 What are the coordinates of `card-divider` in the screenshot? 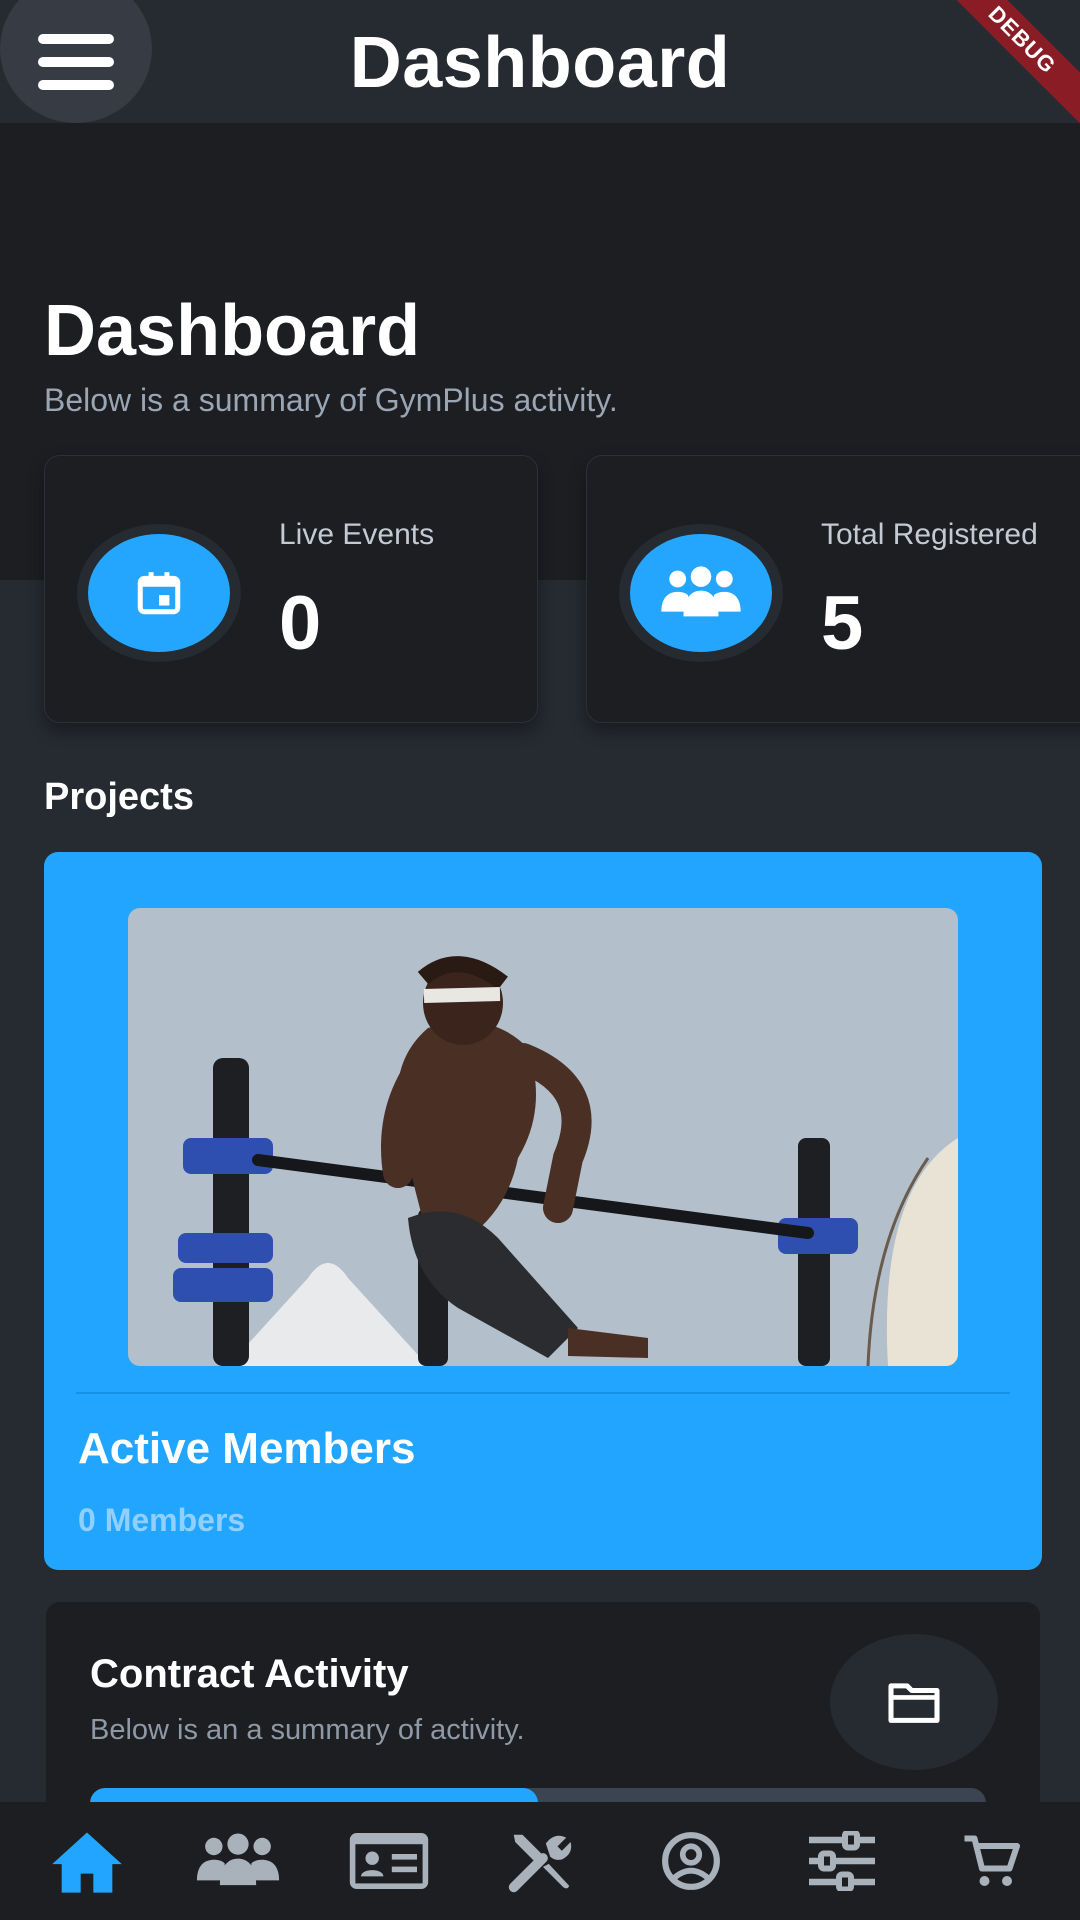 It's located at (543, 1393).